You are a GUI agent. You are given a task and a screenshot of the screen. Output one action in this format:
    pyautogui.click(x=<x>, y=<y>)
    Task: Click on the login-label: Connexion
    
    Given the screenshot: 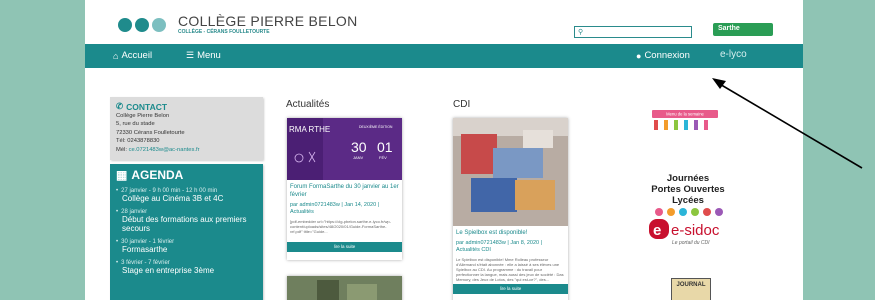 What is the action you would take?
    pyautogui.click(x=667, y=55)
    